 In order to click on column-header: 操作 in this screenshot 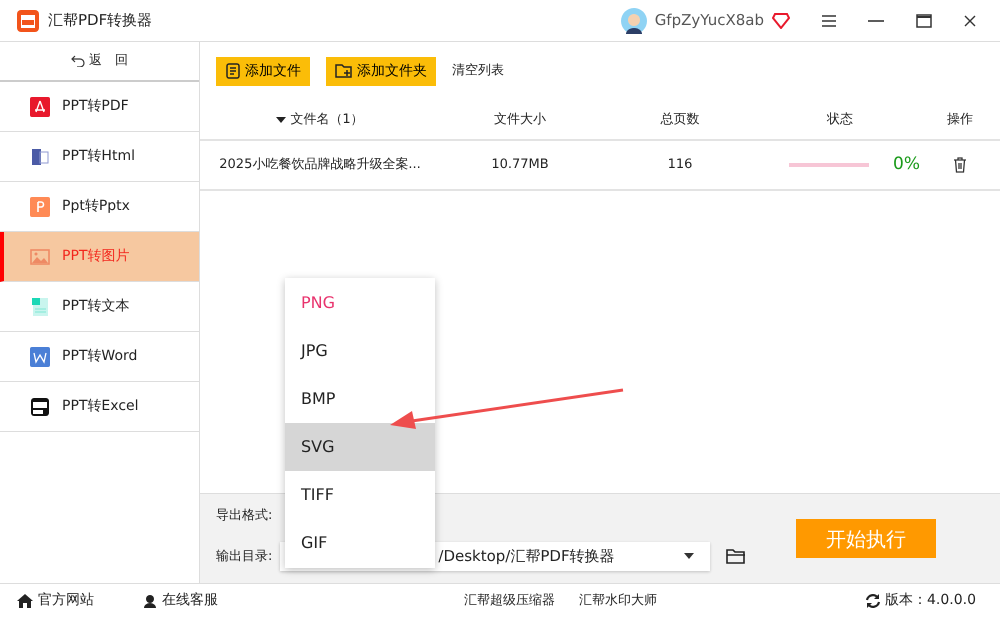, I will do `click(960, 119)`.